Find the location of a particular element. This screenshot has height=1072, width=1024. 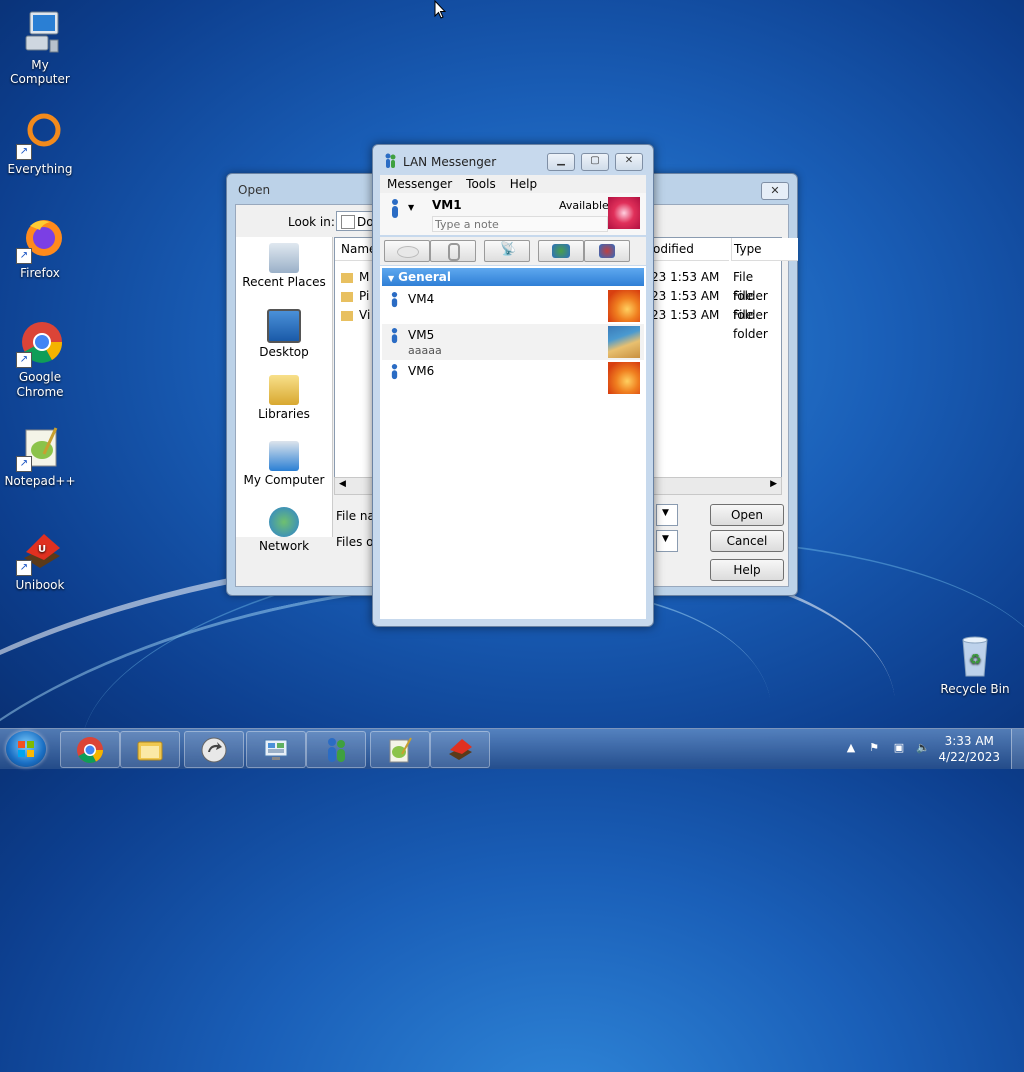

user-avatar is located at coordinates (624, 213).